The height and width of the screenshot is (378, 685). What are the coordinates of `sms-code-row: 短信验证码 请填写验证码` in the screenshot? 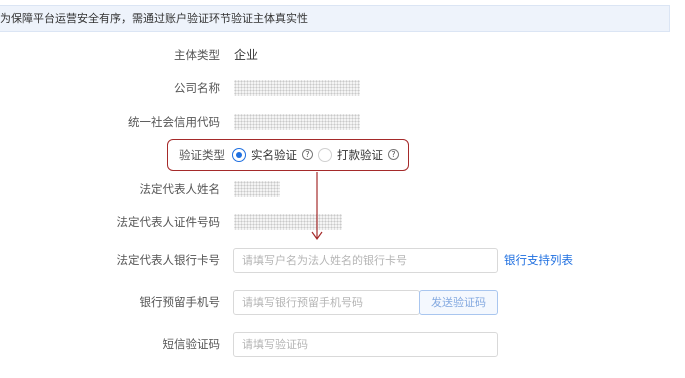 It's located at (342, 344).